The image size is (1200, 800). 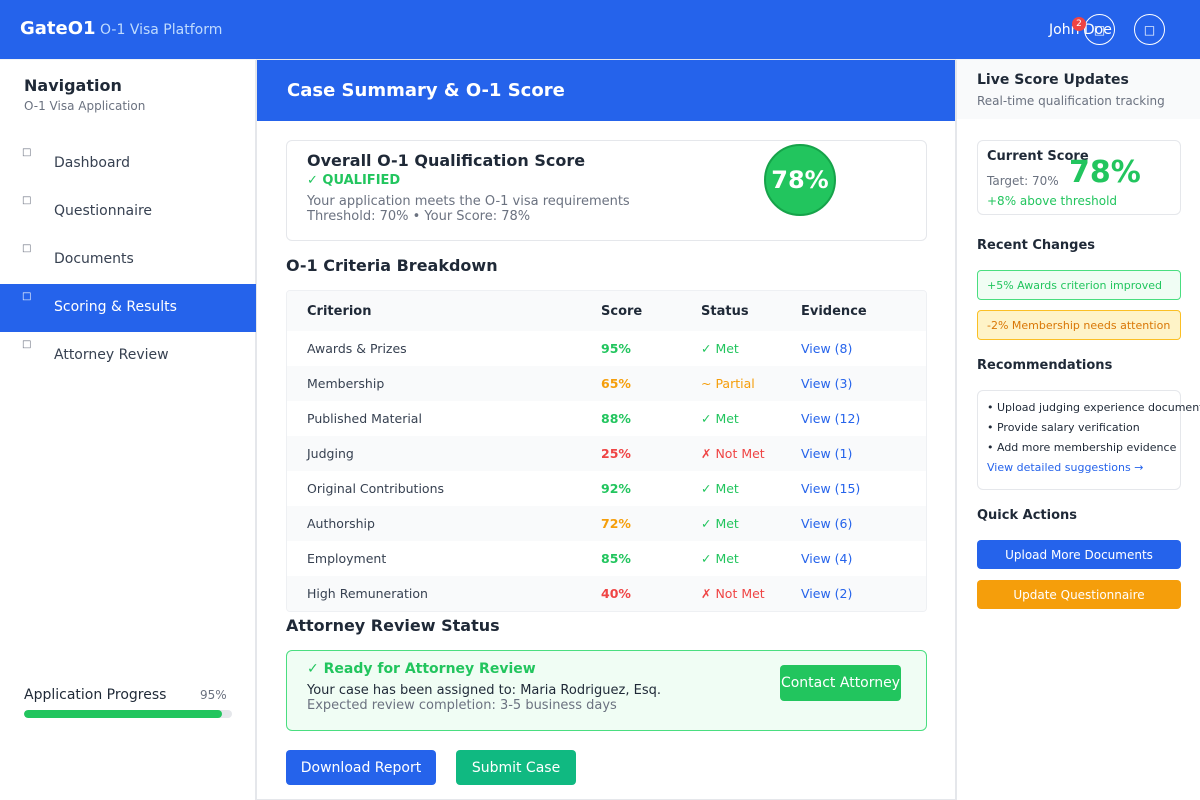 What do you see at coordinates (94, 259) in the screenshot?
I see `sidebar-item-label: Documents` at bounding box center [94, 259].